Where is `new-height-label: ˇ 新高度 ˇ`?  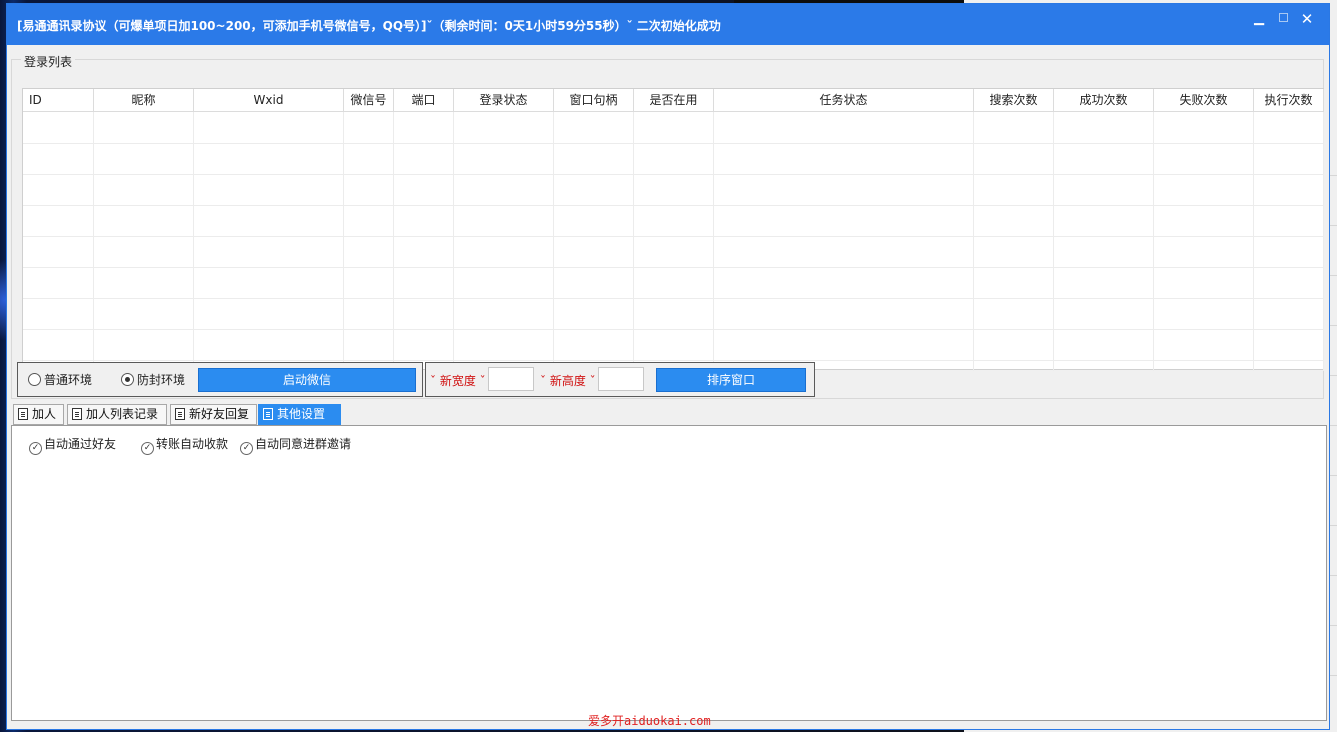 new-height-label: ˇ 新高度 ˇ is located at coordinates (568, 381).